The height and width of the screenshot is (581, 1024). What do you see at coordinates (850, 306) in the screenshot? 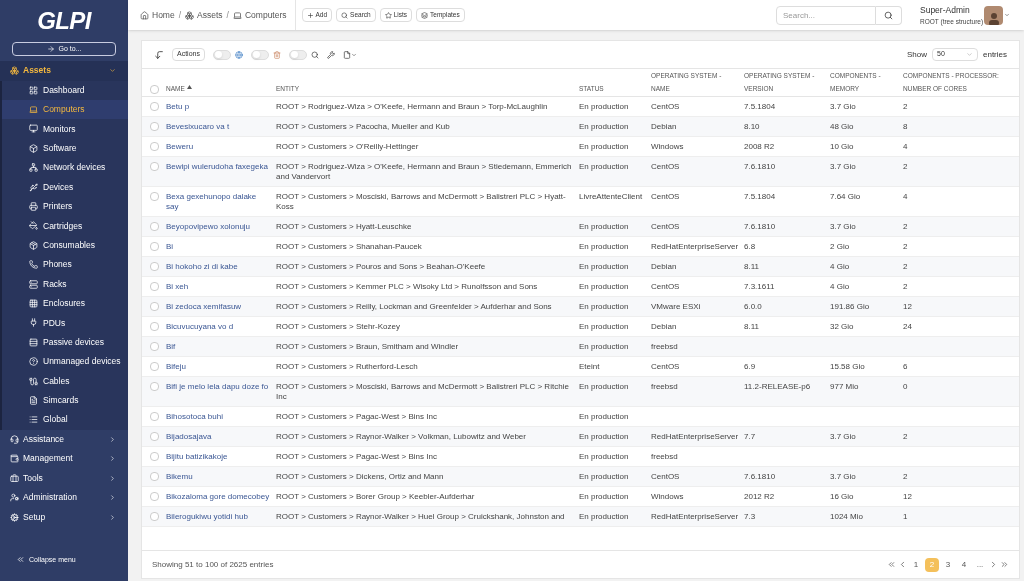
I see `table-cell-text: 191.86 Gio` at bounding box center [850, 306].